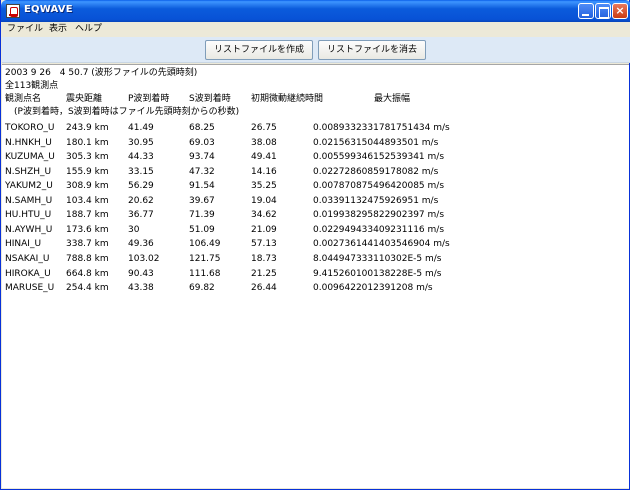 The width and height of the screenshot is (630, 490). I want to click on cell-station: N.AYWH_U, so click(29, 229).